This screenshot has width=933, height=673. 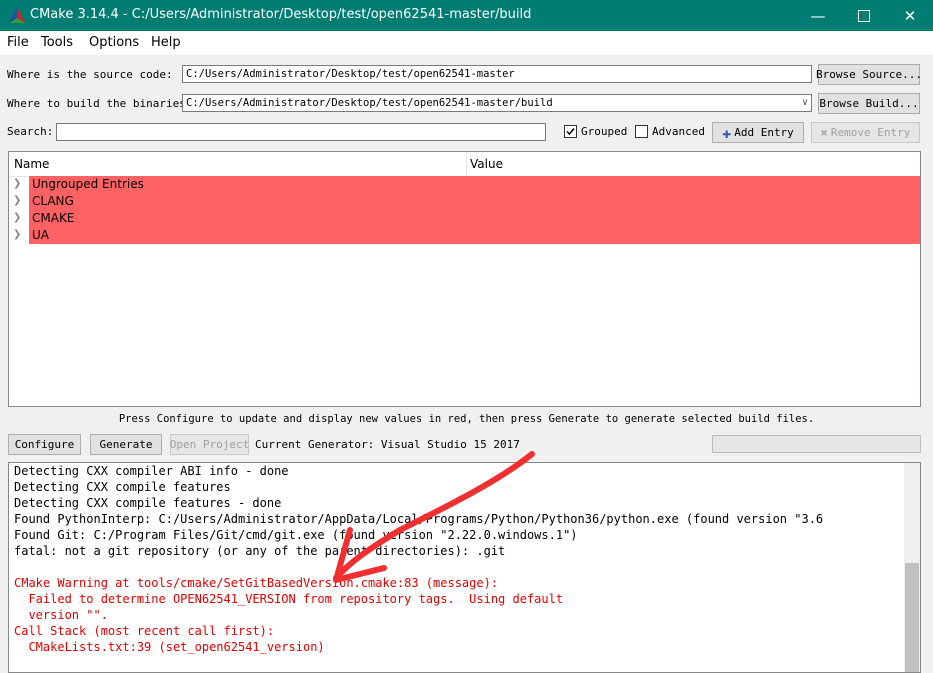 What do you see at coordinates (114, 42) in the screenshot?
I see `menu-options: Options` at bounding box center [114, 42].